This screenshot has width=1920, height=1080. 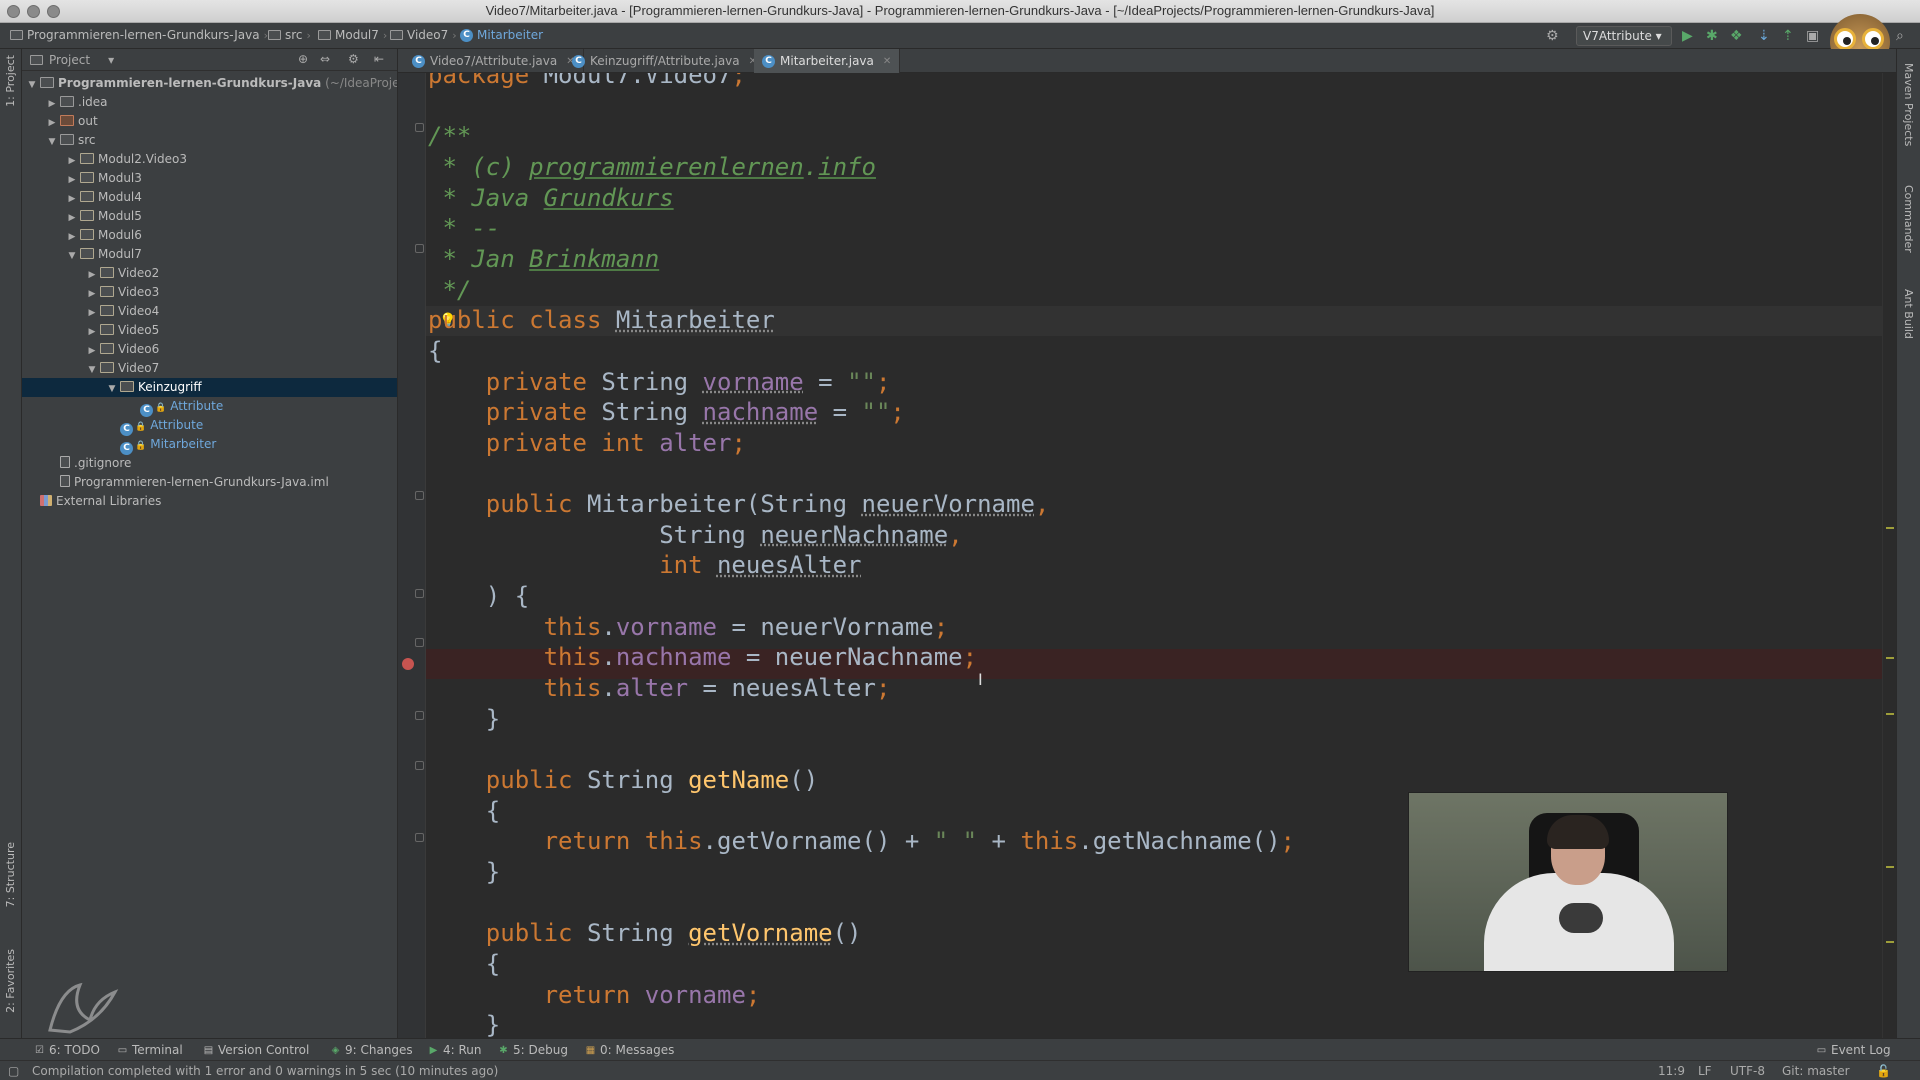 I want to click on code-line: this.vorname = neuerVorname;, so click(x=1148, y=627).